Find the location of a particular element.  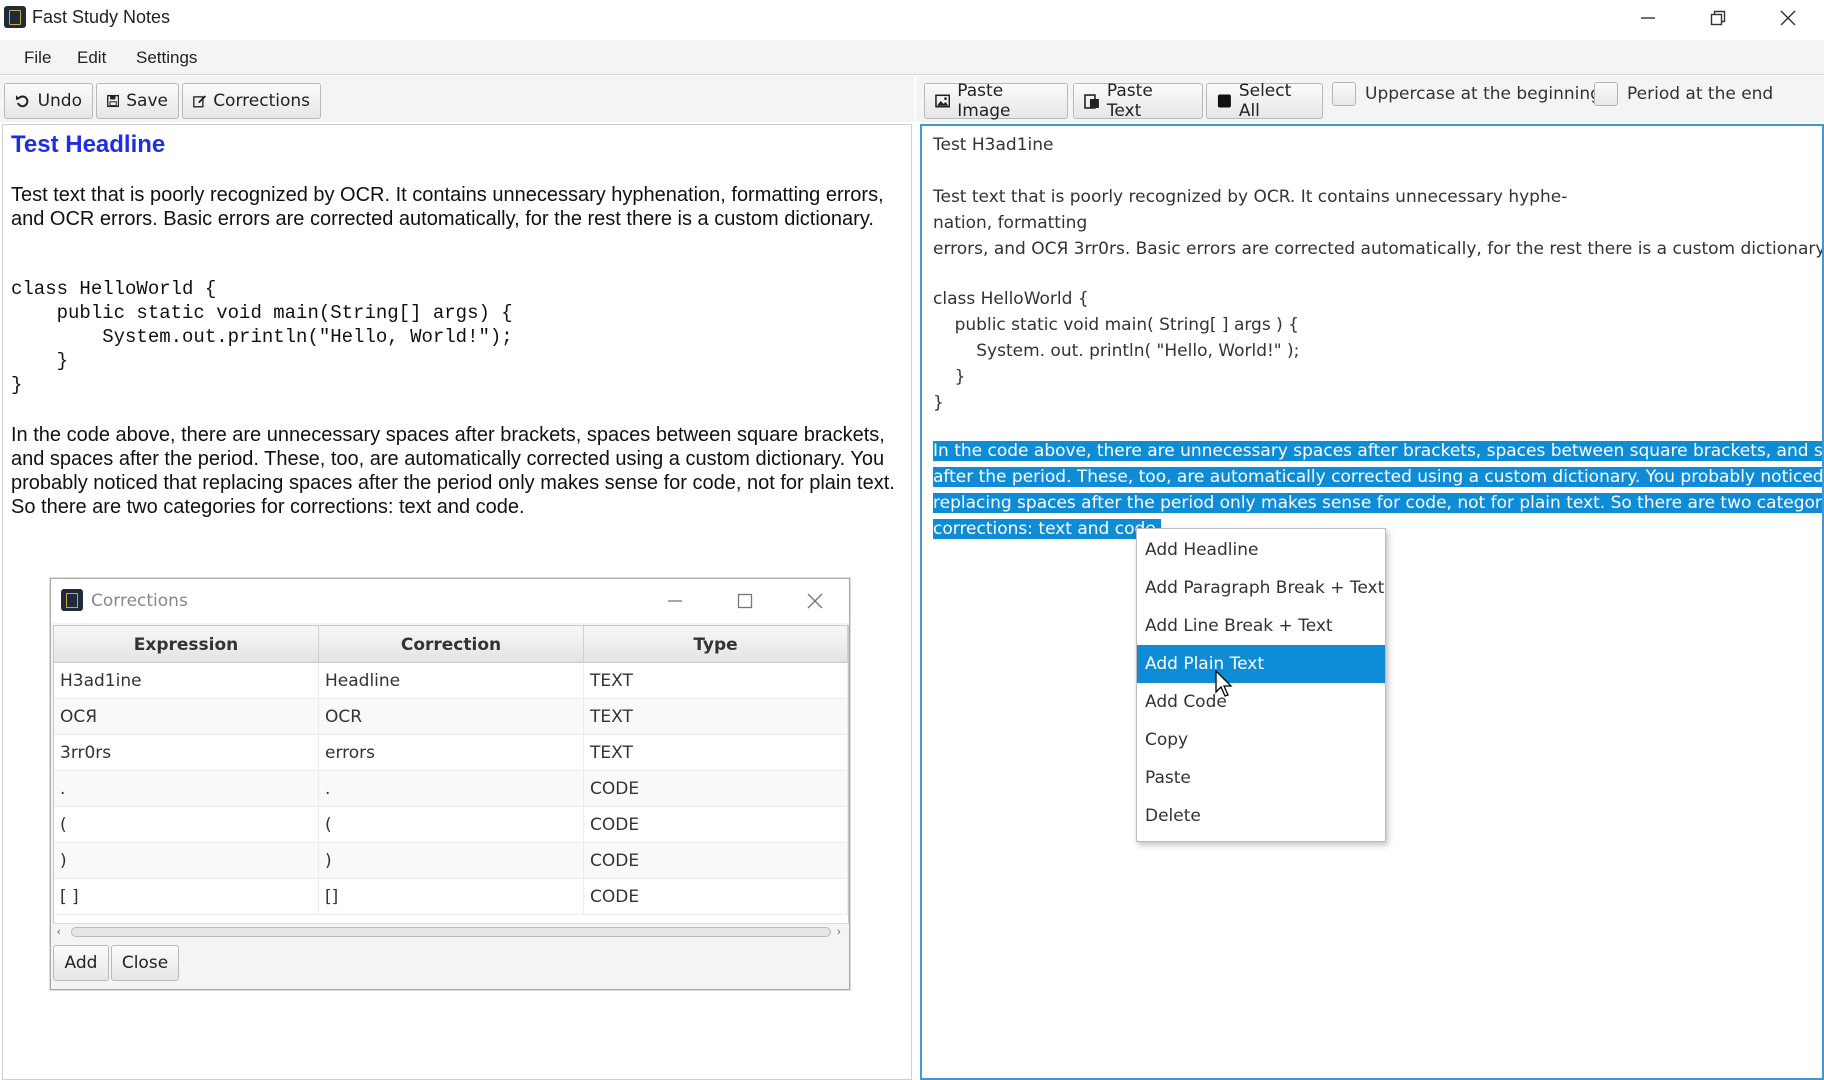

menu-edit: Edit is located at coordinates (91, 58).